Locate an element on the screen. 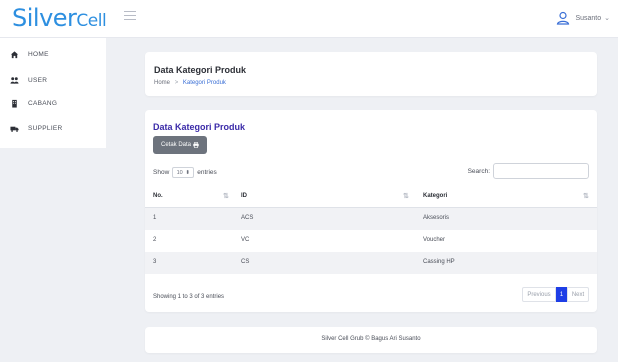 The height and width of the screenshot is (362, 618). section-title: Data Kategori Produk is located at coordinates (199, 127).